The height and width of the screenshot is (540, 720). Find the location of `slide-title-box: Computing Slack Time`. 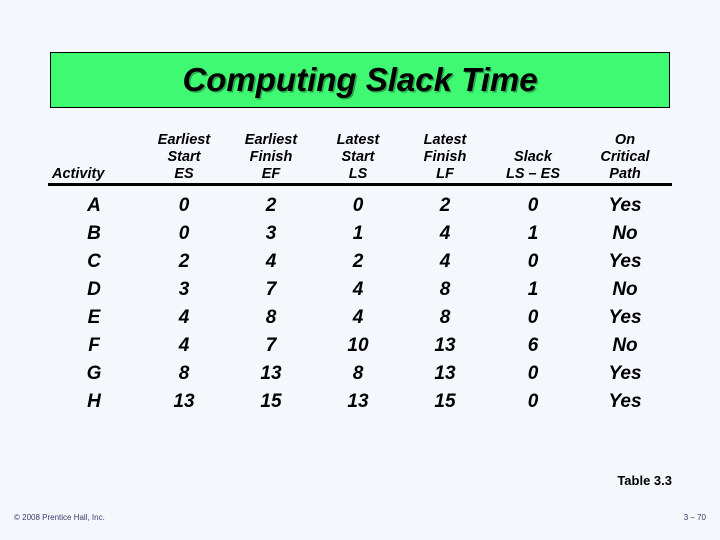

slide-title-box: Computing Slack Time is located at coordinates (360, 80).